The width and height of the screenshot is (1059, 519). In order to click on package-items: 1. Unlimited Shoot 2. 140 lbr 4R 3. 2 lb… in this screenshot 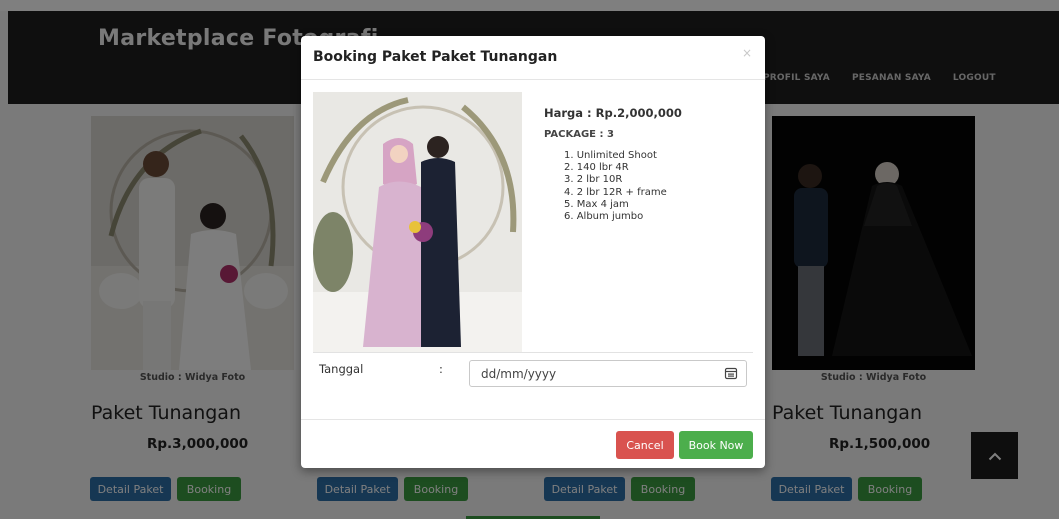, I will do `click(649, 186)`.